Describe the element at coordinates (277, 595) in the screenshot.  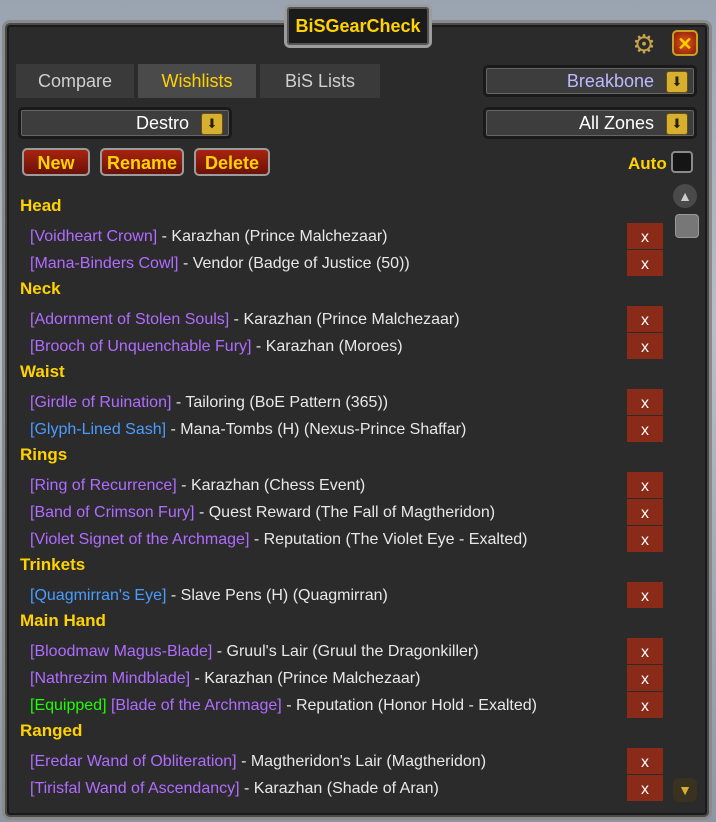
I see `item-source: - Slave Pens (H) (Quagmirran)` at that location.